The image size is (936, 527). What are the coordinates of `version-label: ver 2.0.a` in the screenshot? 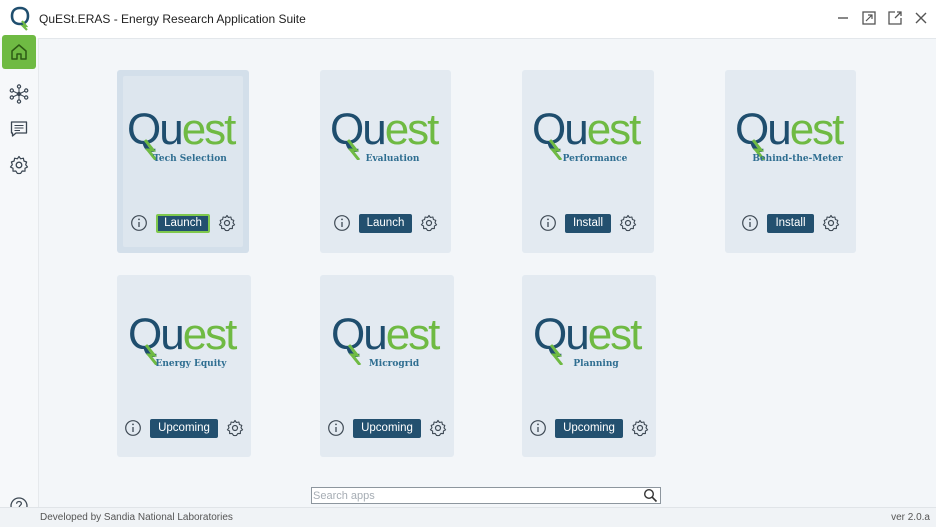 It's located at (910, 517).